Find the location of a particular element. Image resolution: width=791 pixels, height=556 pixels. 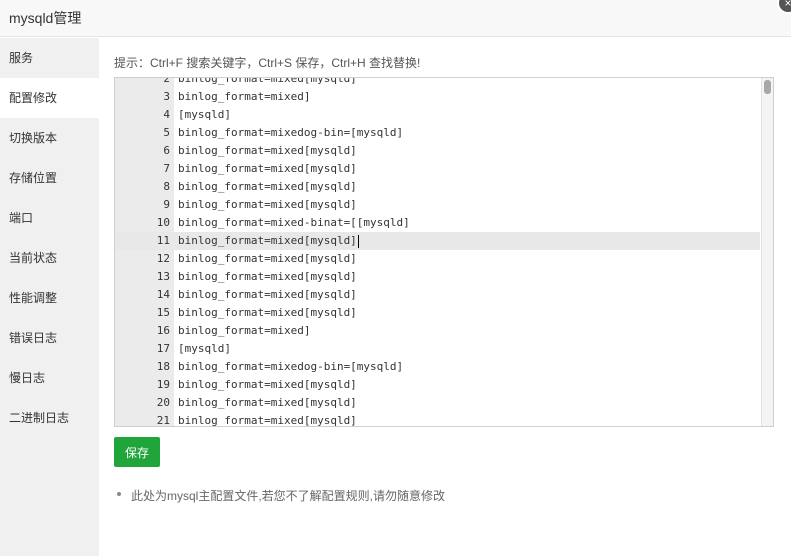

sidebar-item-label: 切换版本 is located at coordinates (33, 138).